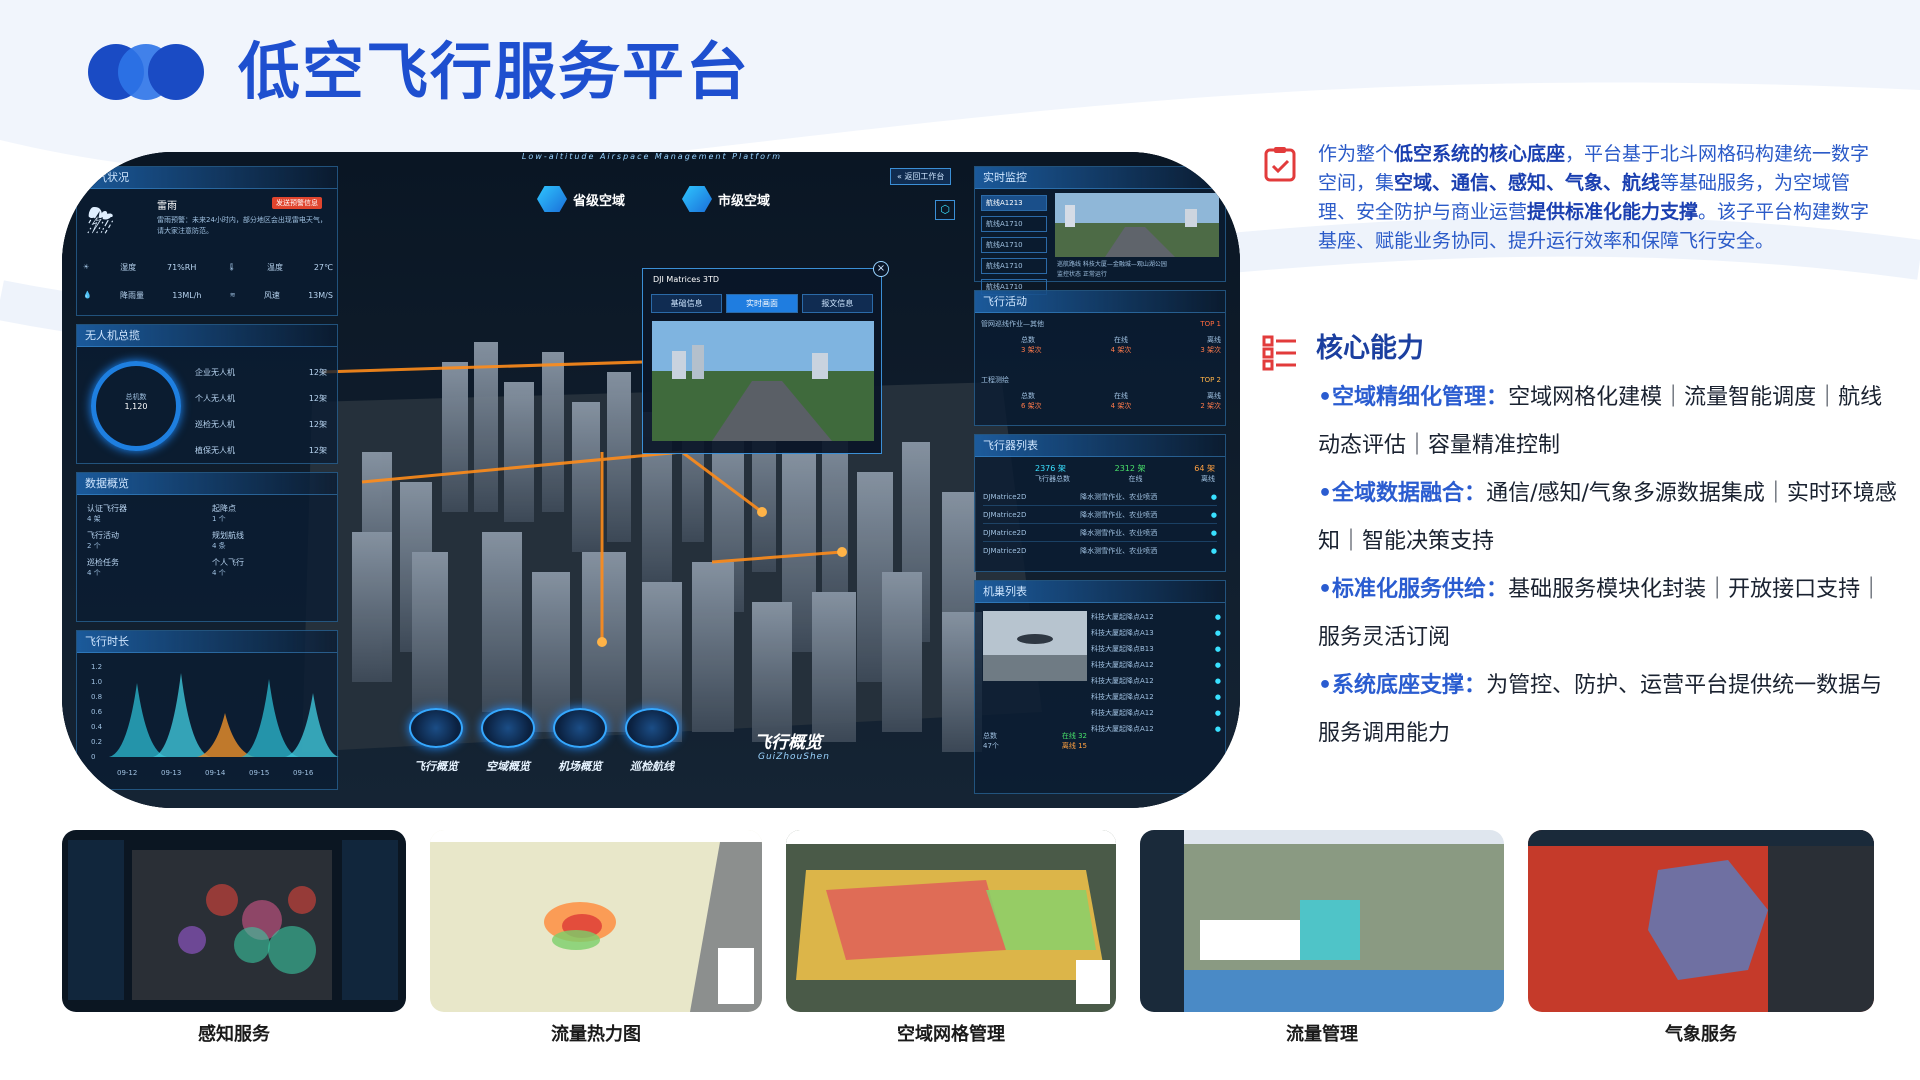  What do you see at coordinates (1370, 348) in the screenshot?
I see `core-abilities-title: 核心能力` at bounding box center [1370, 348].